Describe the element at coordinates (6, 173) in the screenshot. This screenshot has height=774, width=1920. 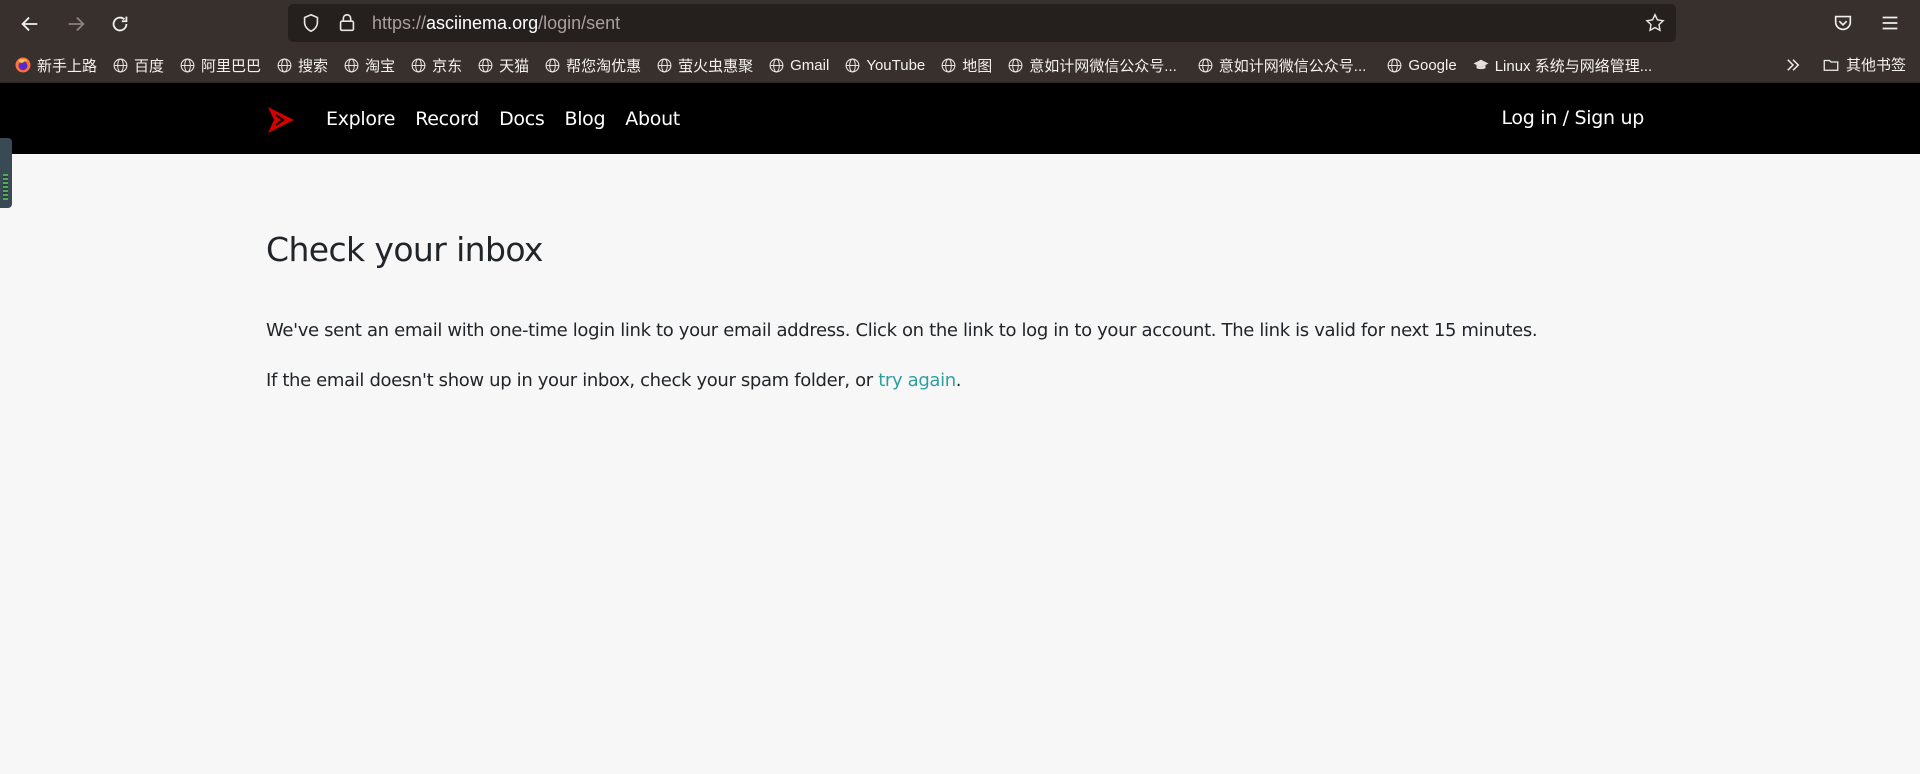
I see `side-panel-handle` at that location.